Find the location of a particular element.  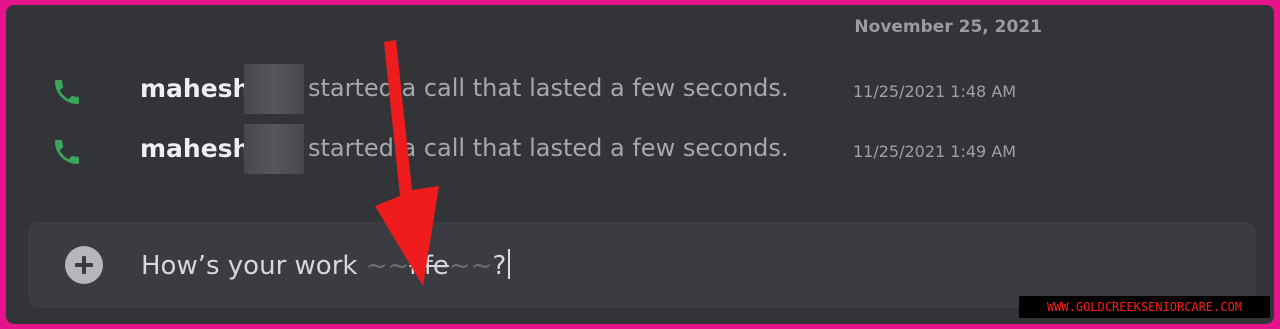

input-text-before: How’s your work is located at coordinates (253, 266).